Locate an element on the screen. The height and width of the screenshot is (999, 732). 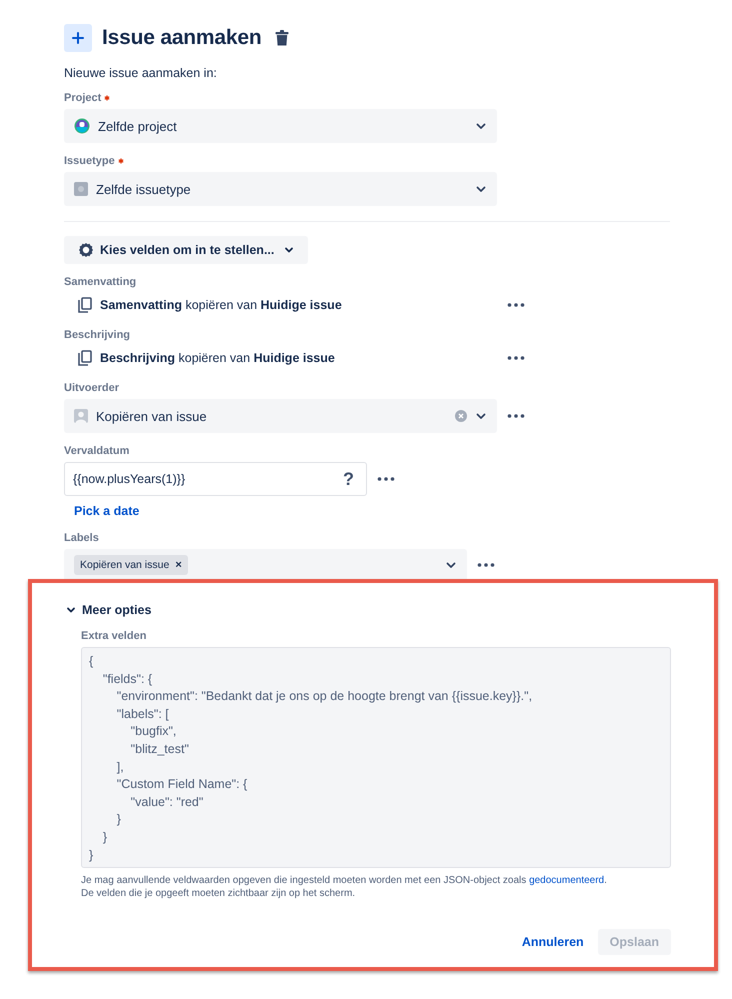
field-label: Extra velden is located at coordinates (113, 636).